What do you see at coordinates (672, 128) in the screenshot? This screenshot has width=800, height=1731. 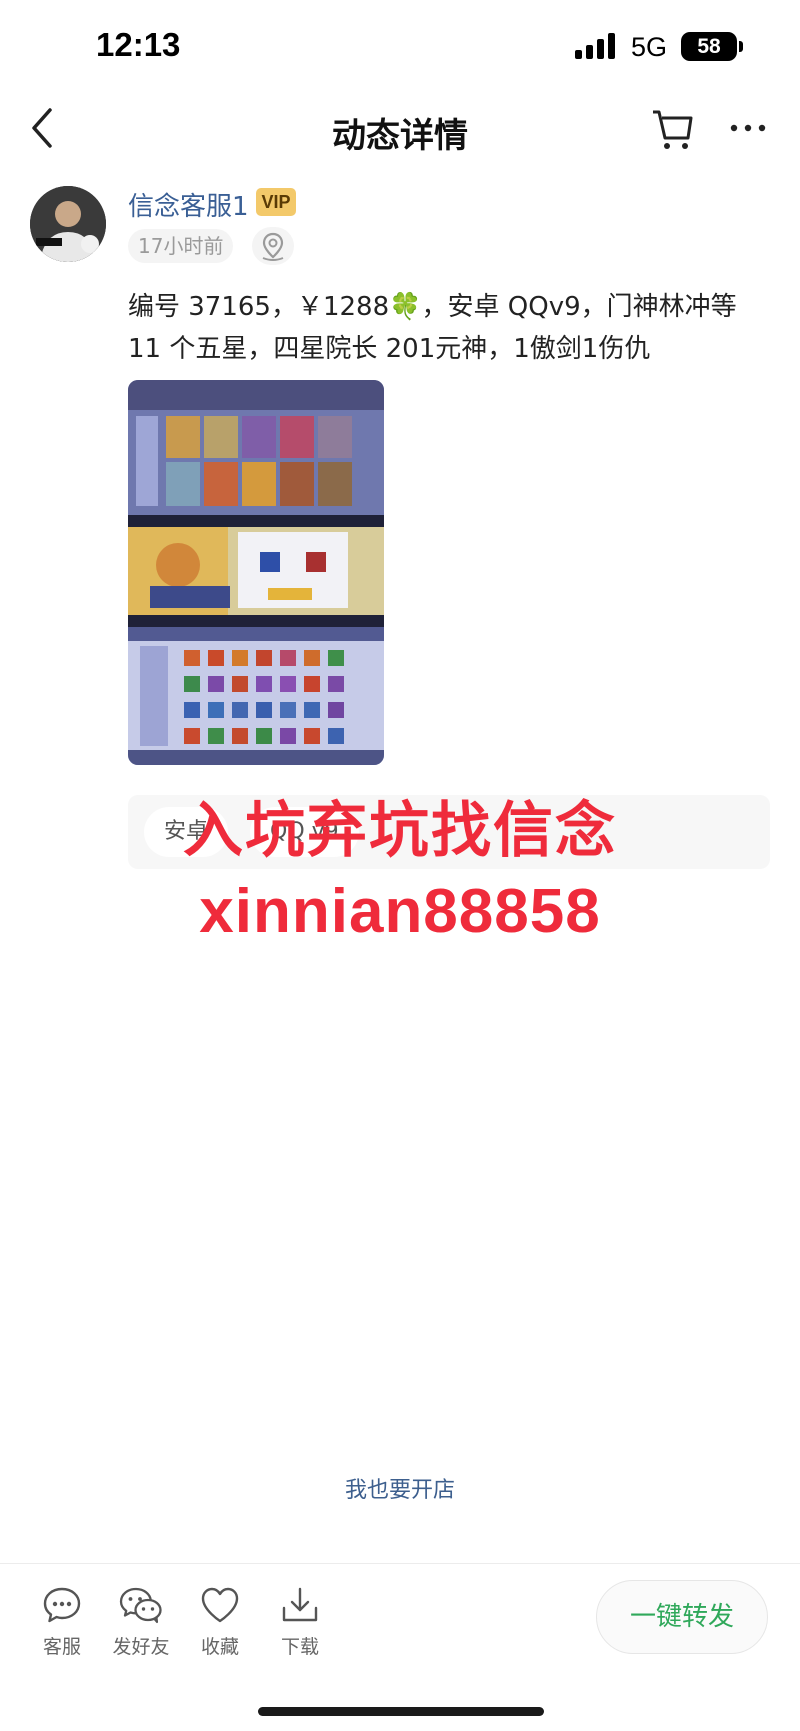 I see `cart-icon` at bounding box center [672, 128].